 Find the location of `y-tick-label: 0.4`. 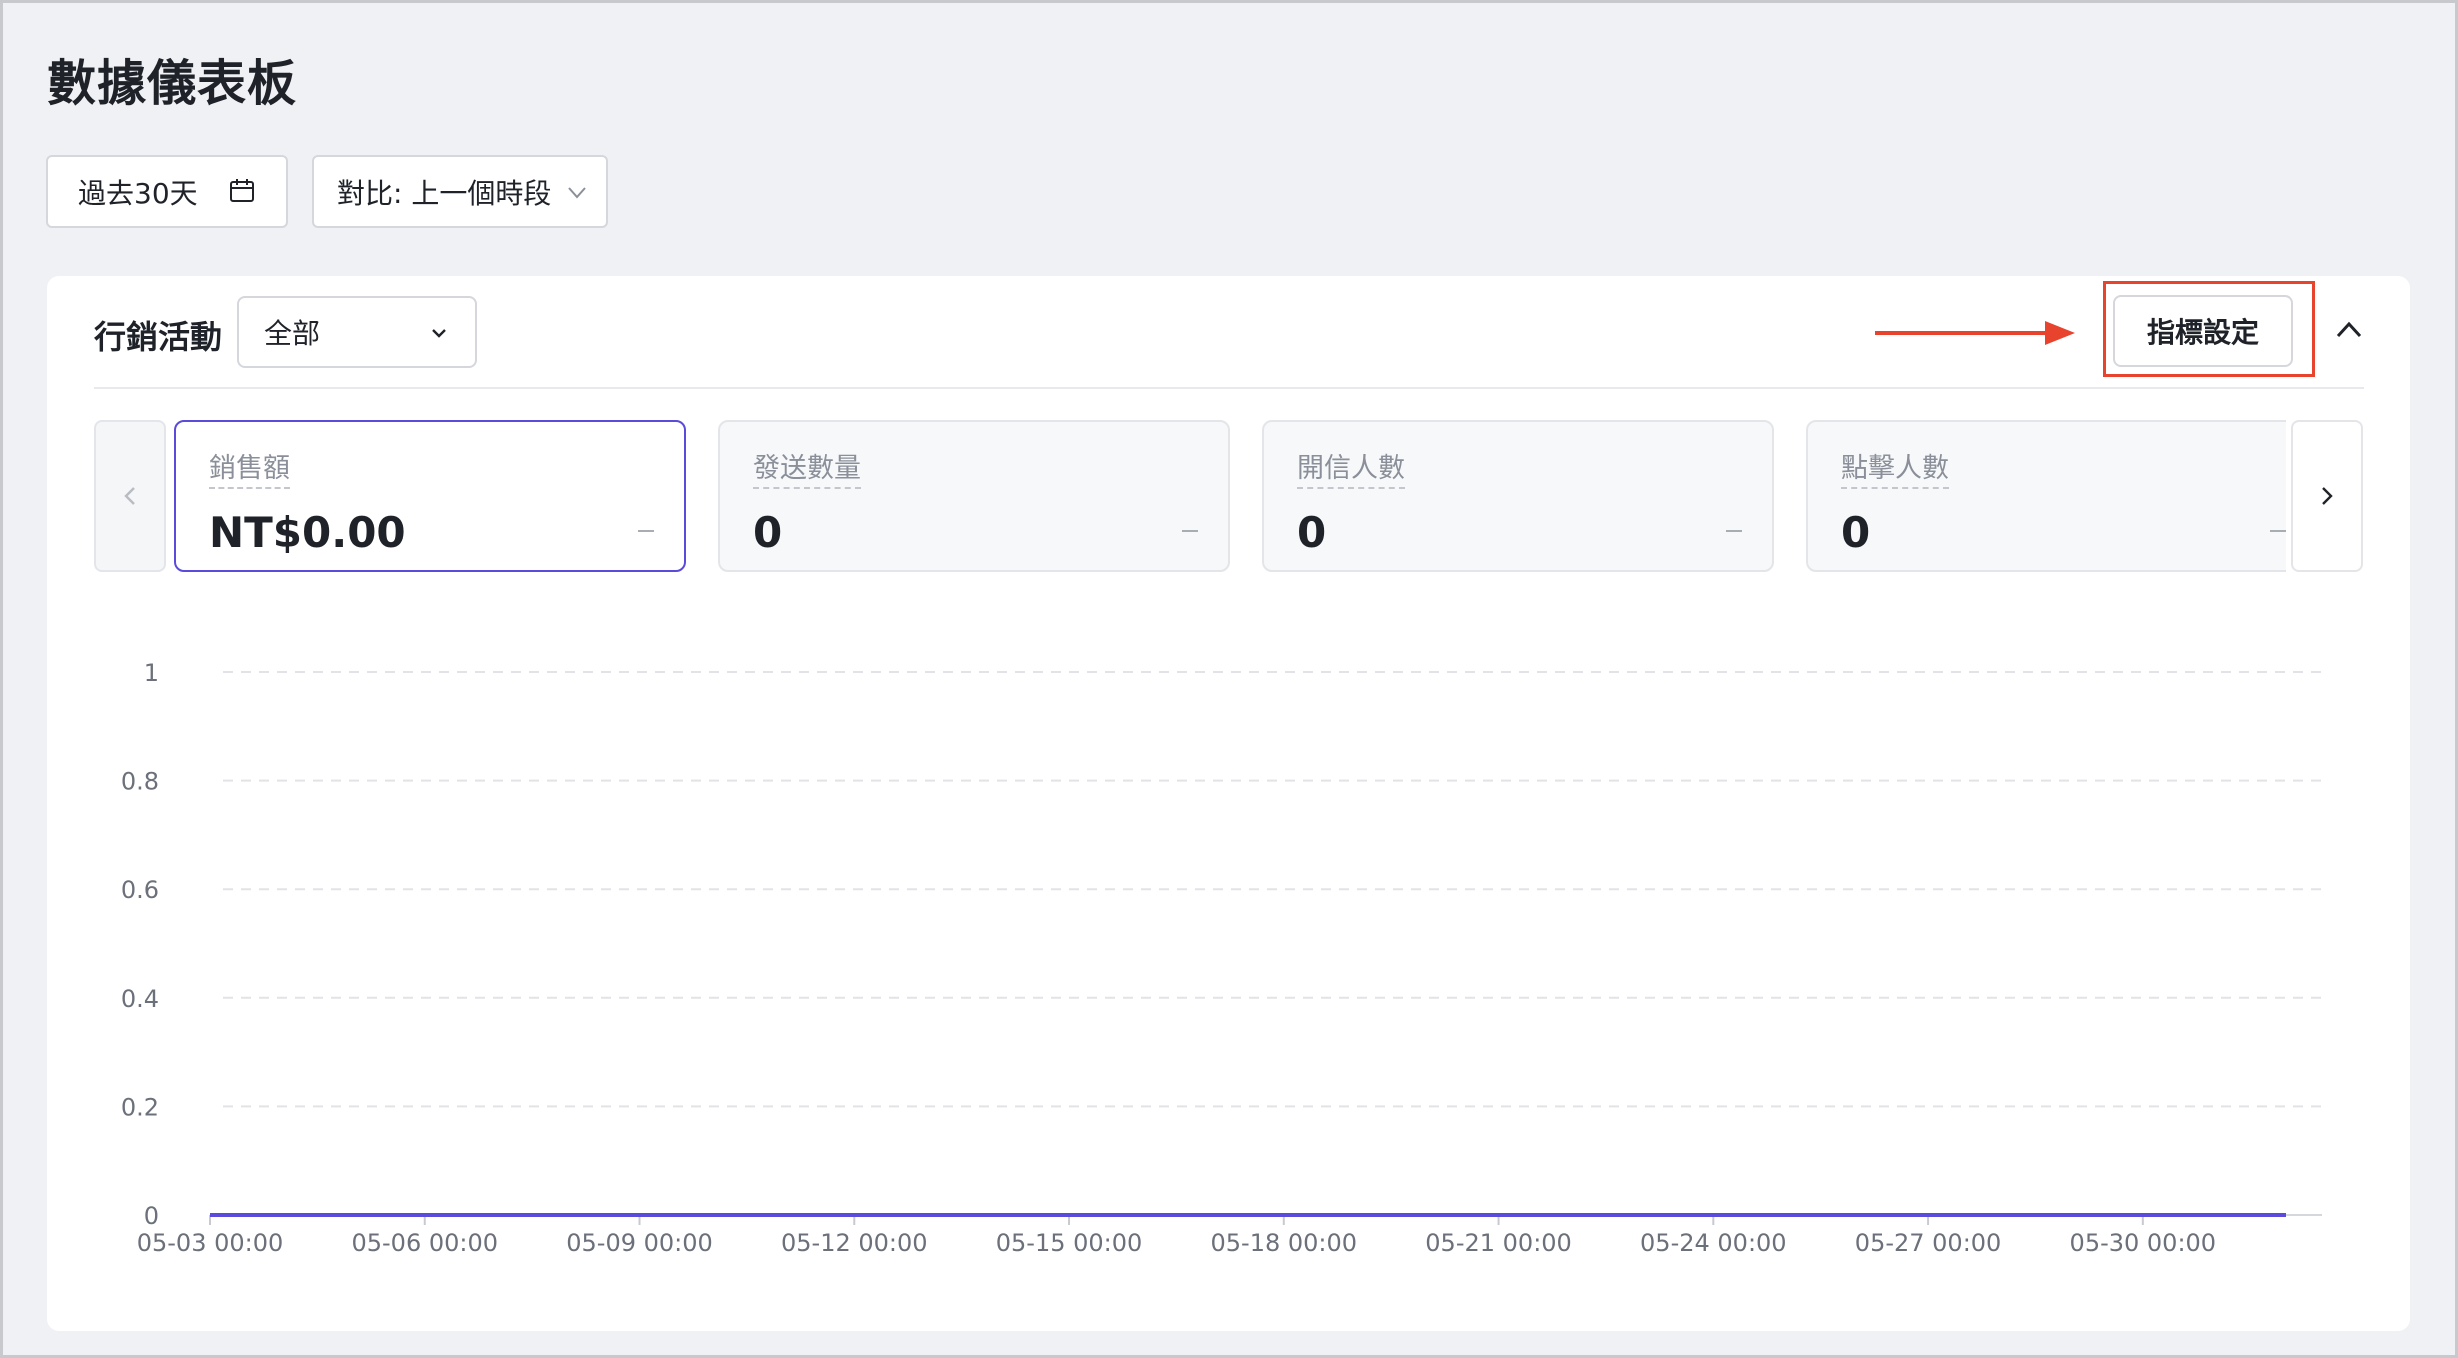

y-tick-label: 0.4 is located at coordinates (140, 999).